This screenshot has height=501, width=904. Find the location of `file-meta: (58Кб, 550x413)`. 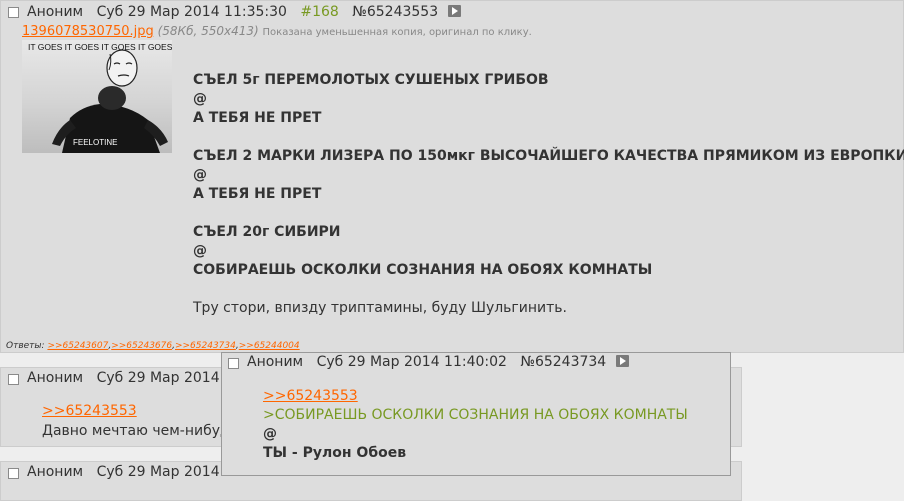

file-meta: (58Кб, 550x413) is located at coordinates (208, 31).